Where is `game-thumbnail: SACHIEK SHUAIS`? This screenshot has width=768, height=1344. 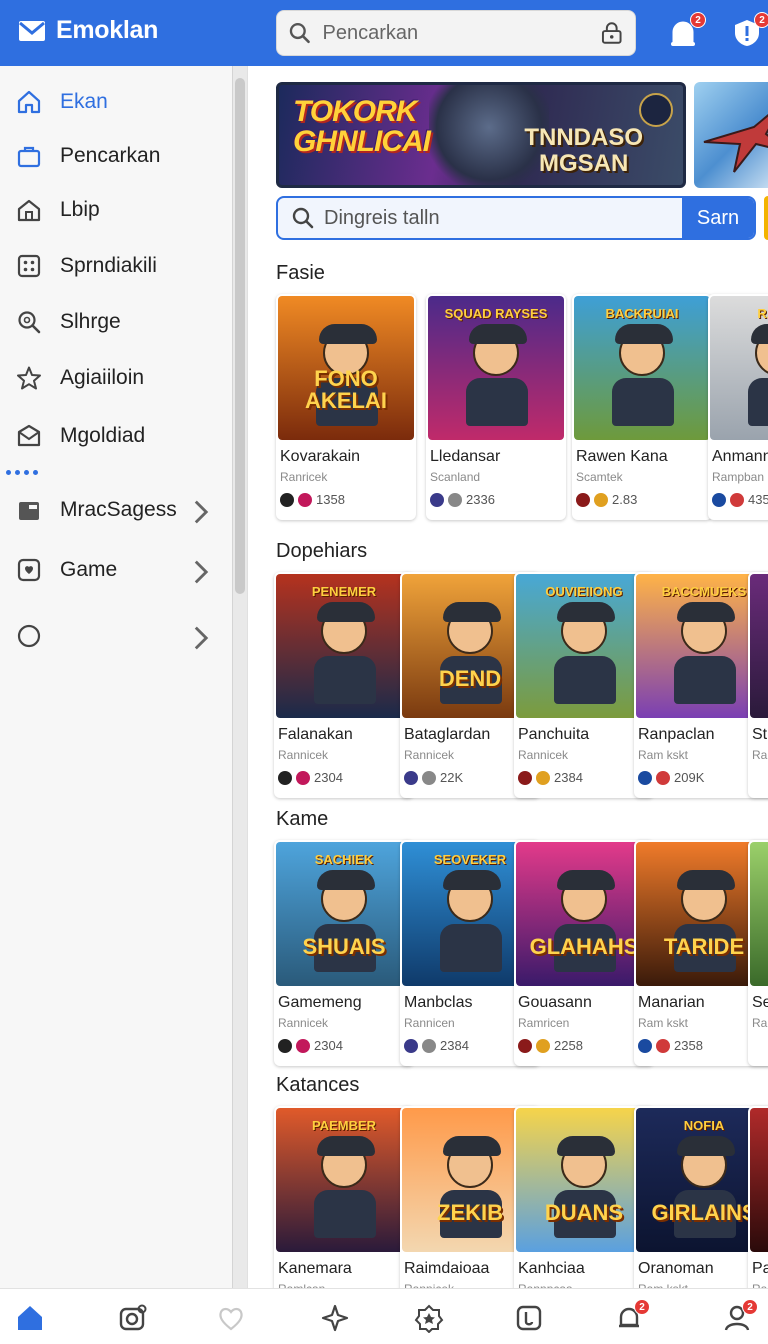
game-thumbnail: SACHIEK SHUAIS is located at coordinates (344, 914).